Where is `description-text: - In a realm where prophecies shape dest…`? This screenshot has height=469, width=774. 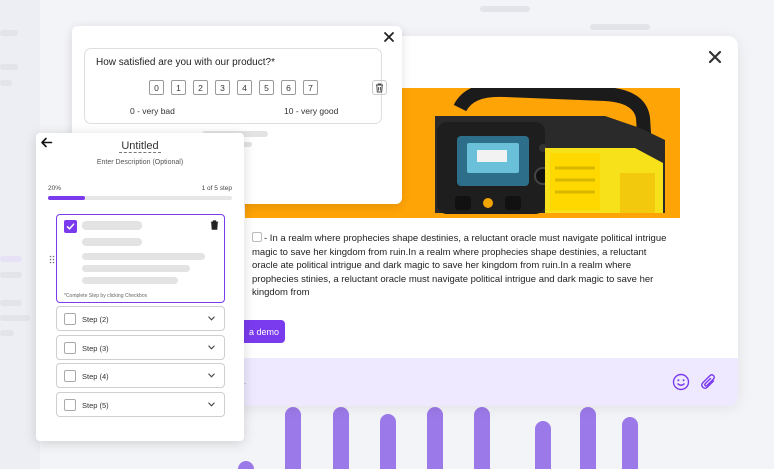 description-text: - In a realm where prophecies shape dest… is located at coordinates (462, 266).